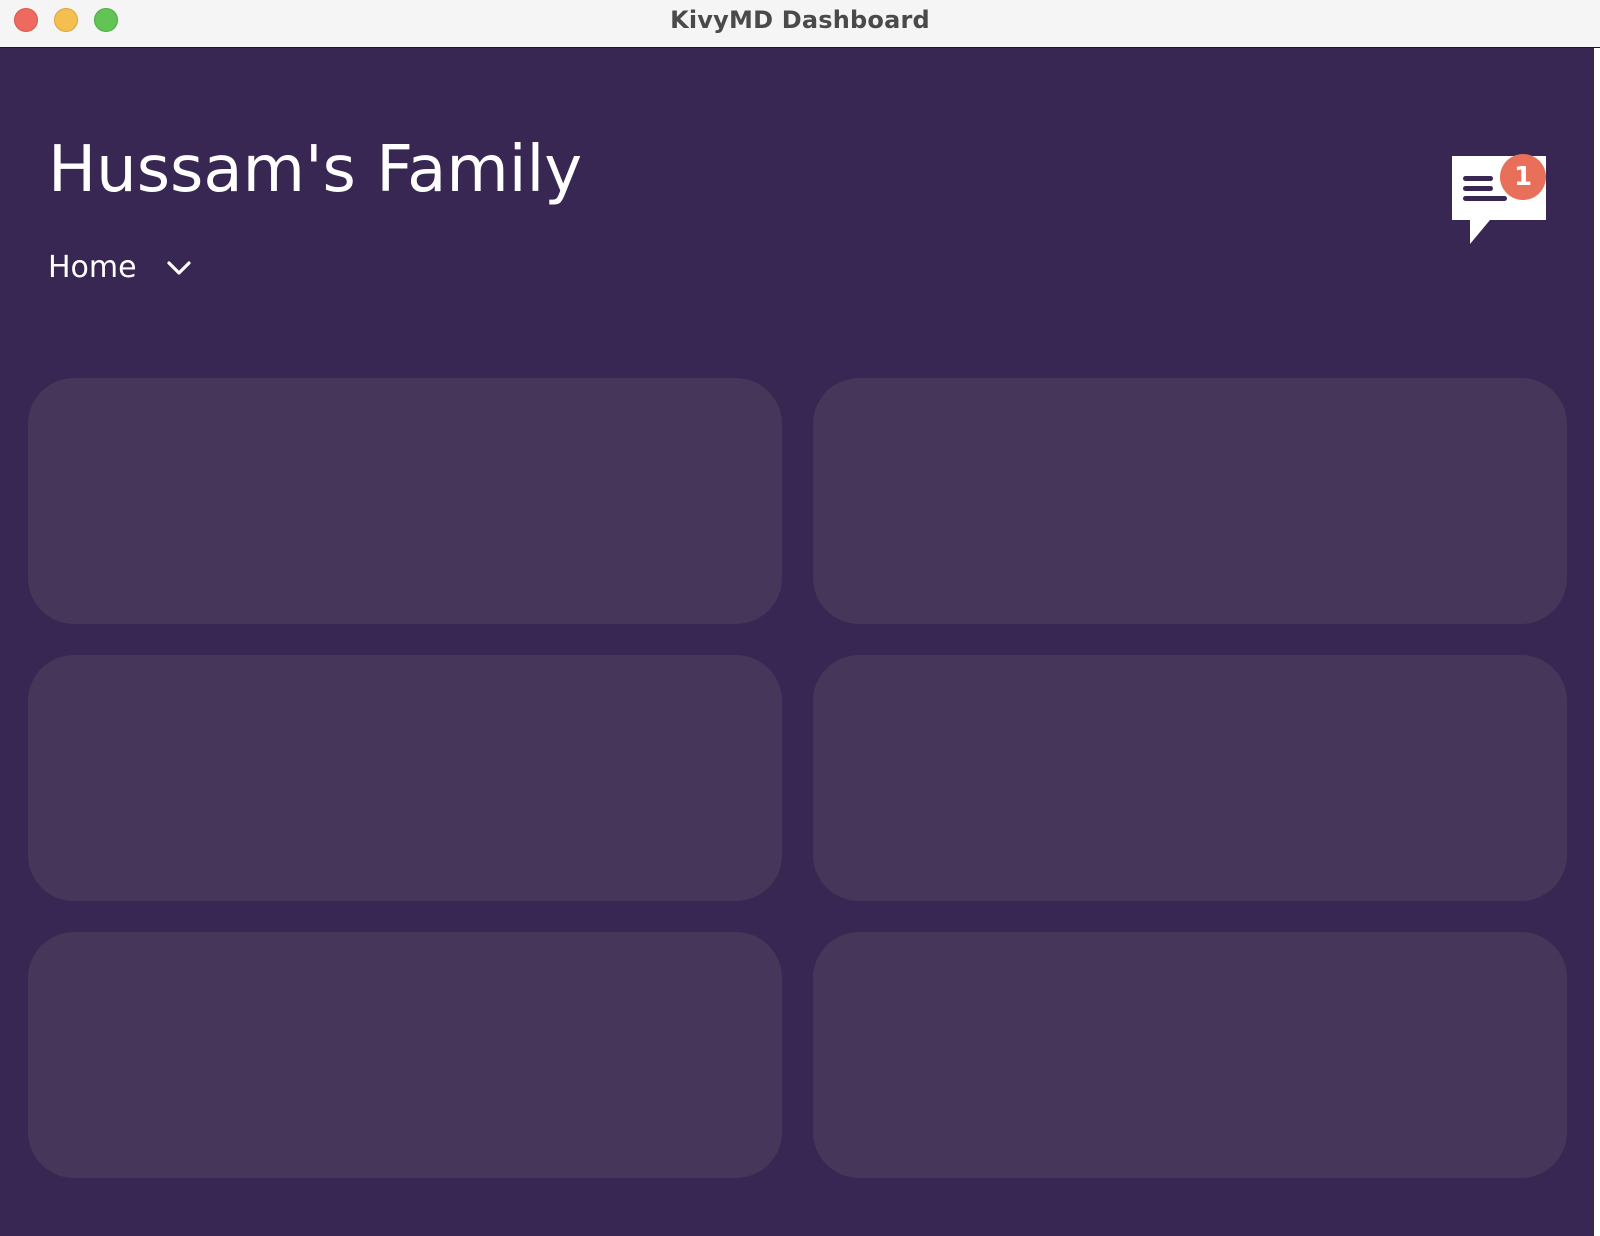 This screenshot has height=1236, width=1600. I want to click on home-dropdown: Home, so click(120, 268).